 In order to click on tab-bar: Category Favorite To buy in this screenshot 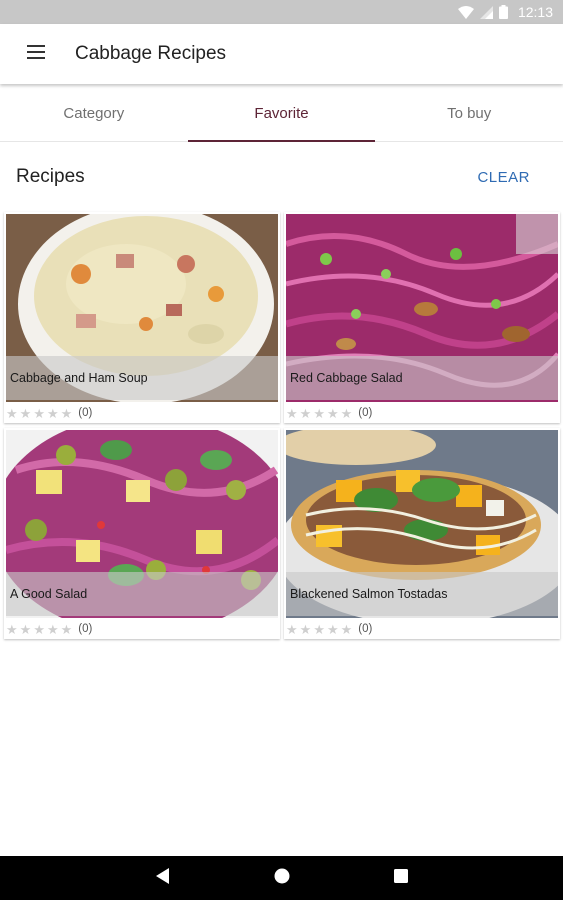, I will do `click(281, 113)`.